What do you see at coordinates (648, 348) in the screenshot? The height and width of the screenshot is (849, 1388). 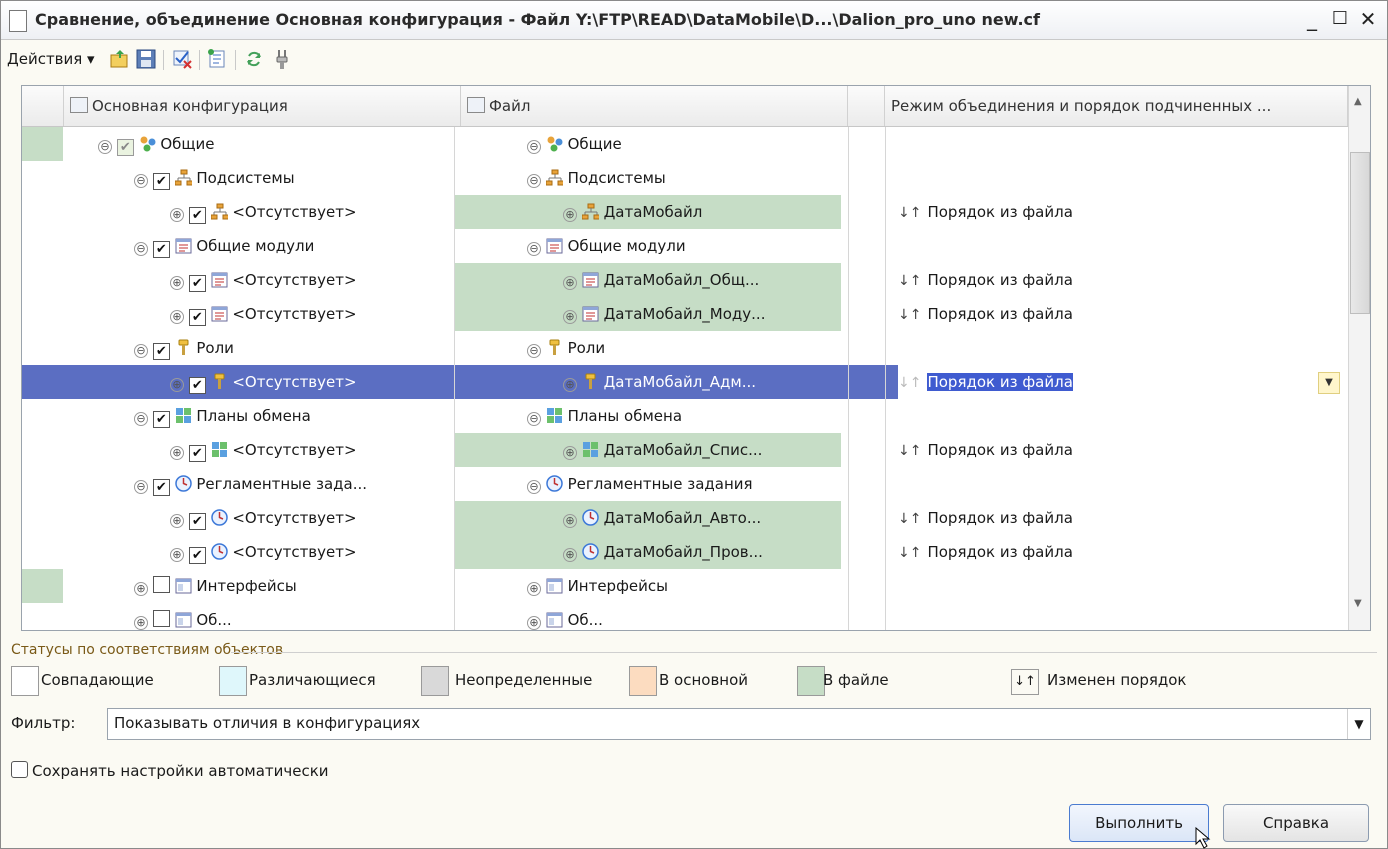 I see `file-cell: ⊖ Роли` at bounding box center [648, 348].